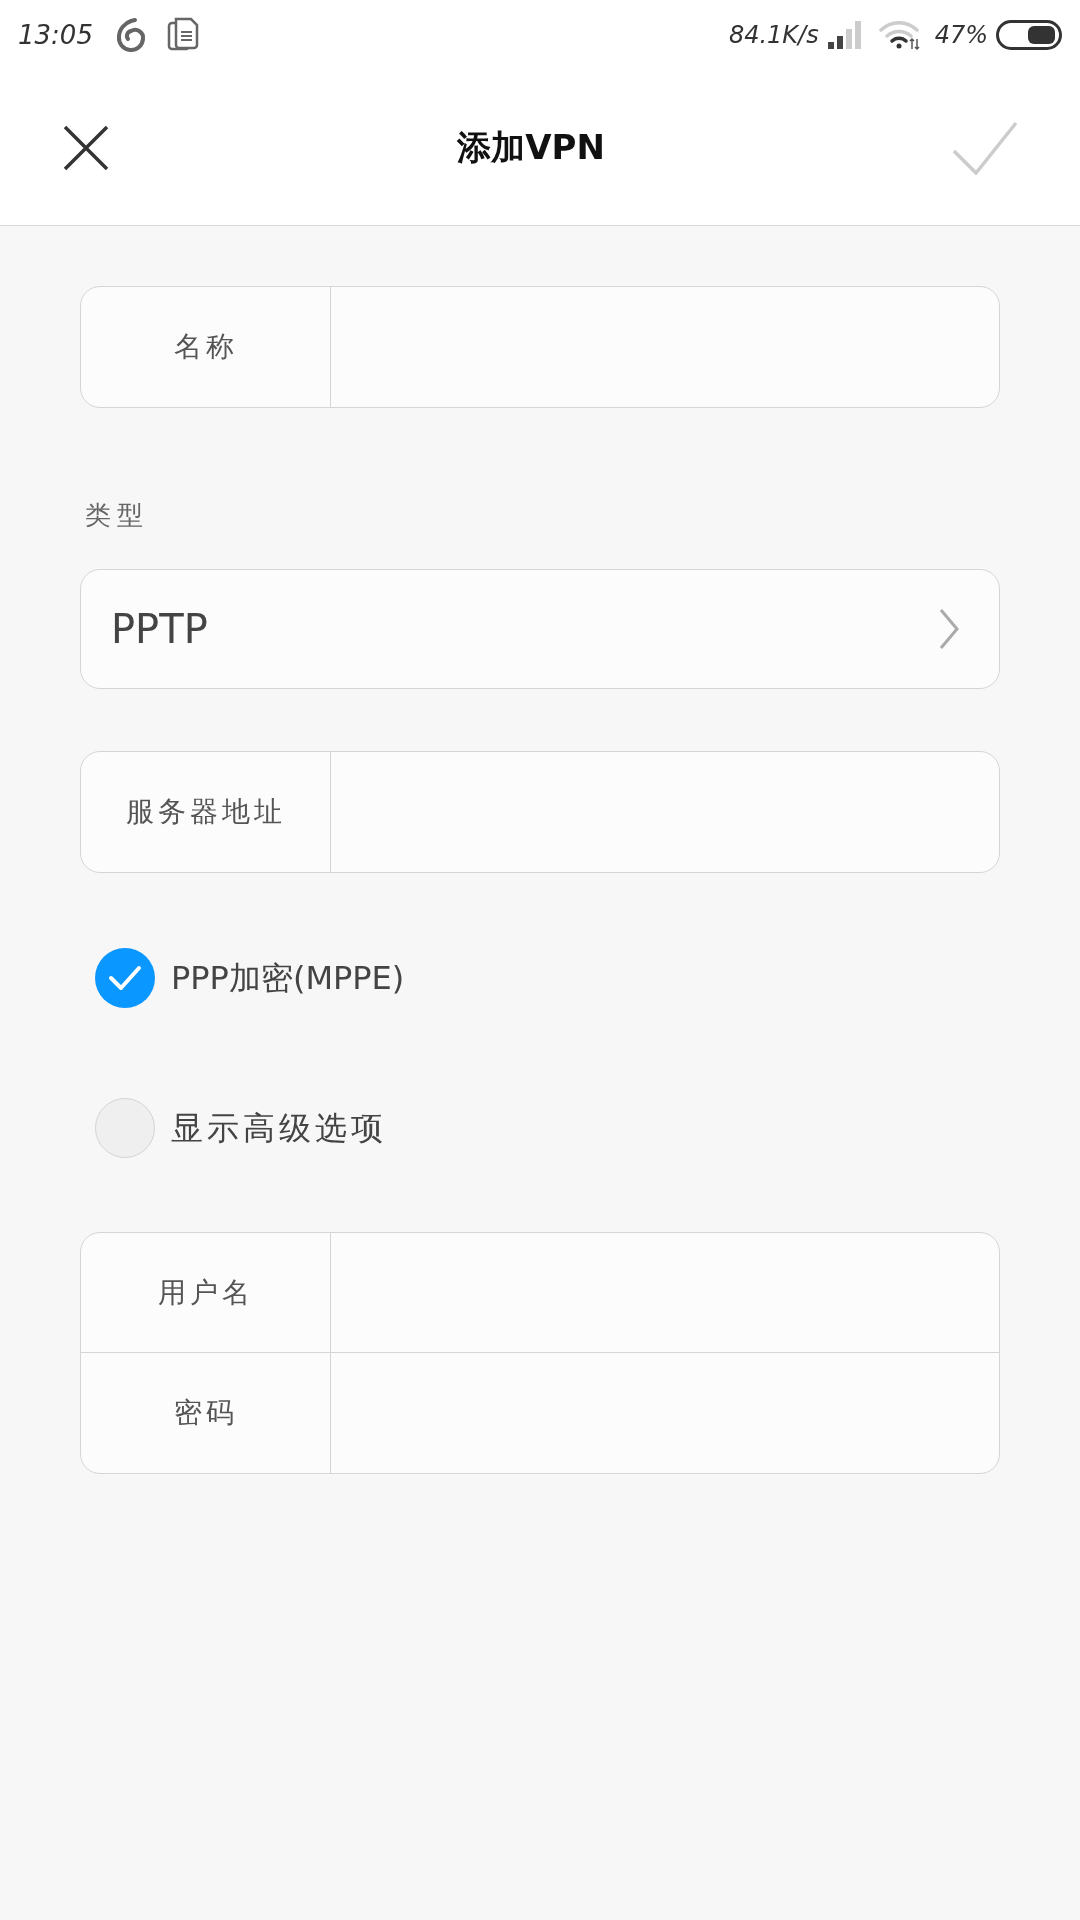 The width and height of the screenshot is (1080, 1920). What do you see at coordinates (130, 35) in the screenshot?
I see `swirl-icon` at bounding box center [130, 35].